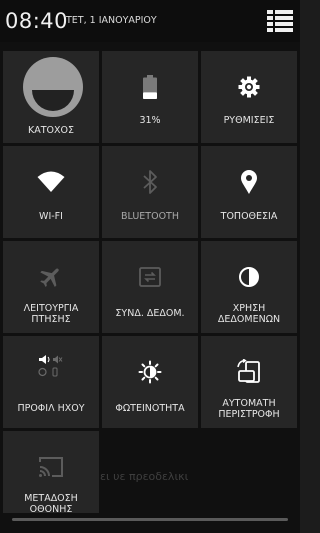 The width and height of the screenshot is (320, 533). What do you see at coordinates (150, 277) in the screenshot?
I see `sync-icon` at bounding box center [150, 277].